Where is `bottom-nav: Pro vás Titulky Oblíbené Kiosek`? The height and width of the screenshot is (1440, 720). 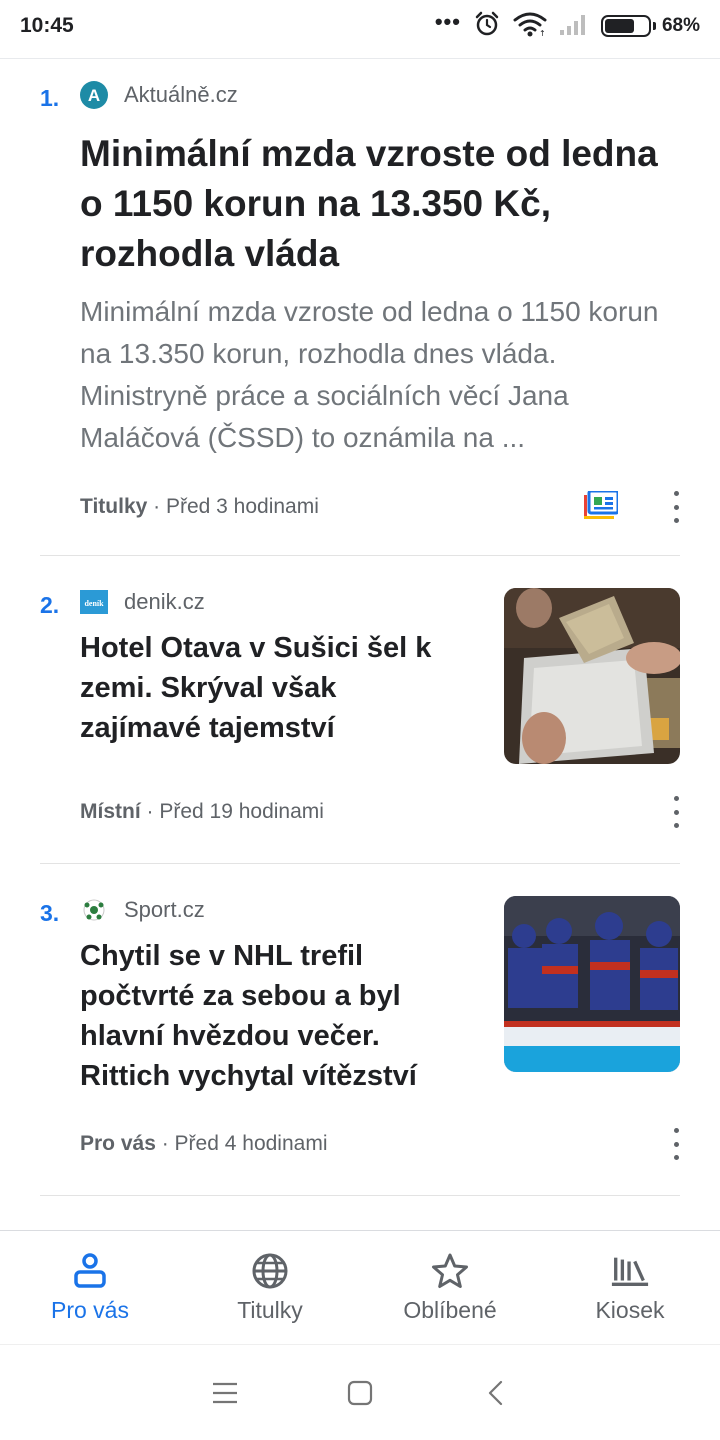
bottom-nav: Pro vás Titulky Oblíbené Kiosek is located at coordinates (360, 1287).